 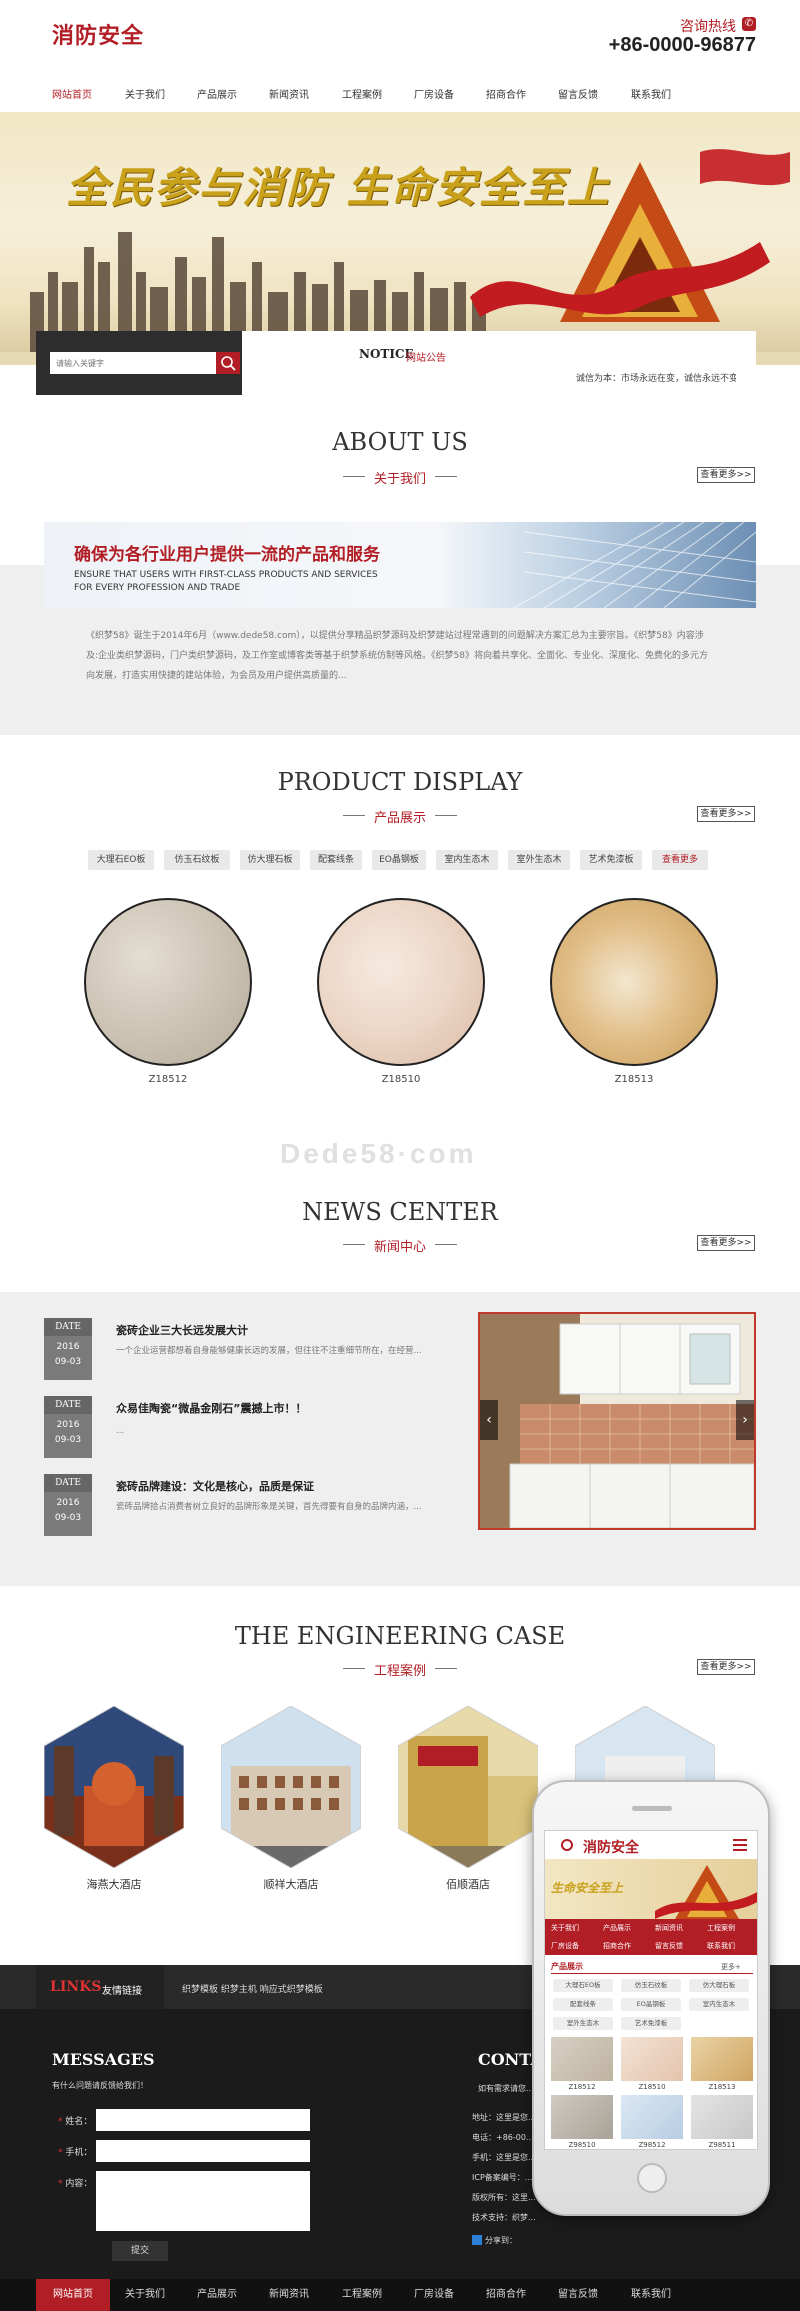 What do you see at coordinates (400, 565) in the screenshot?
I see `about-banner-image` at bounding box center [400, 565].